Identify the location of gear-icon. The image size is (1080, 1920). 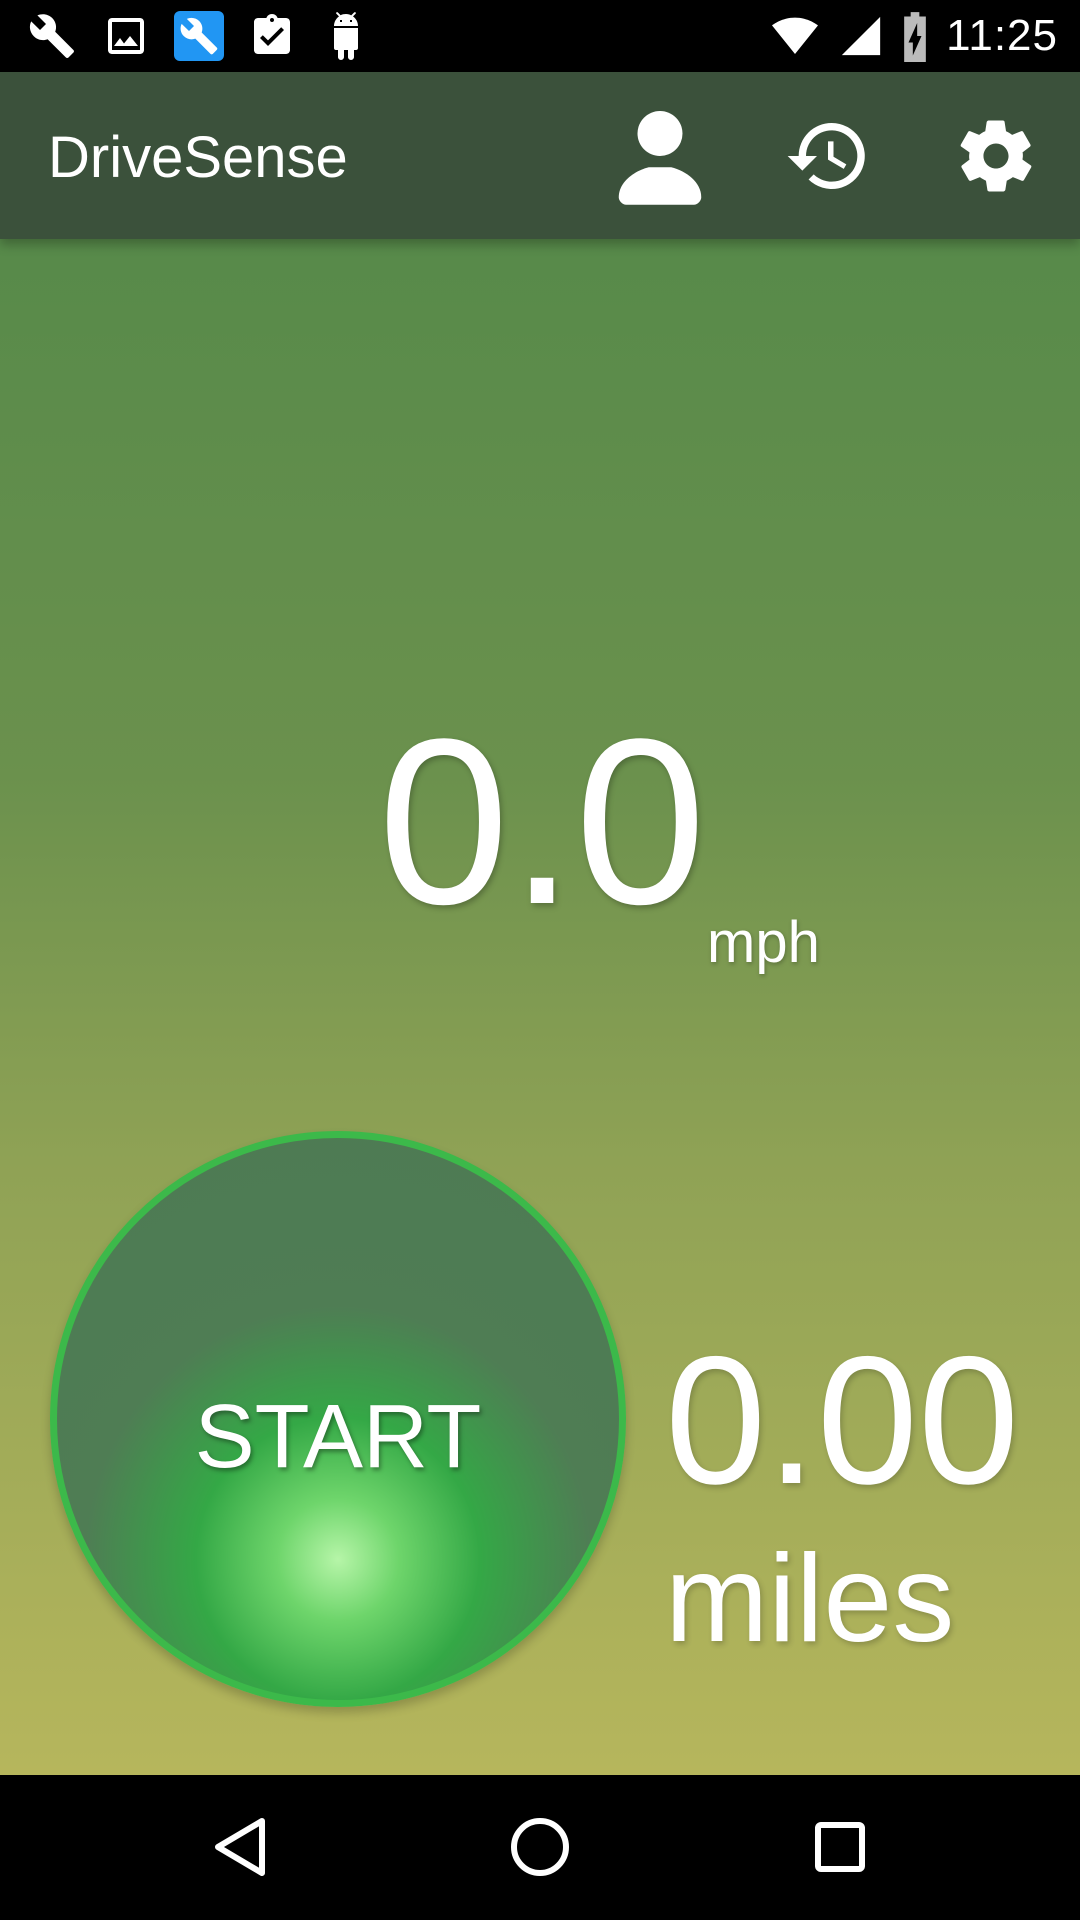
(996, 156).